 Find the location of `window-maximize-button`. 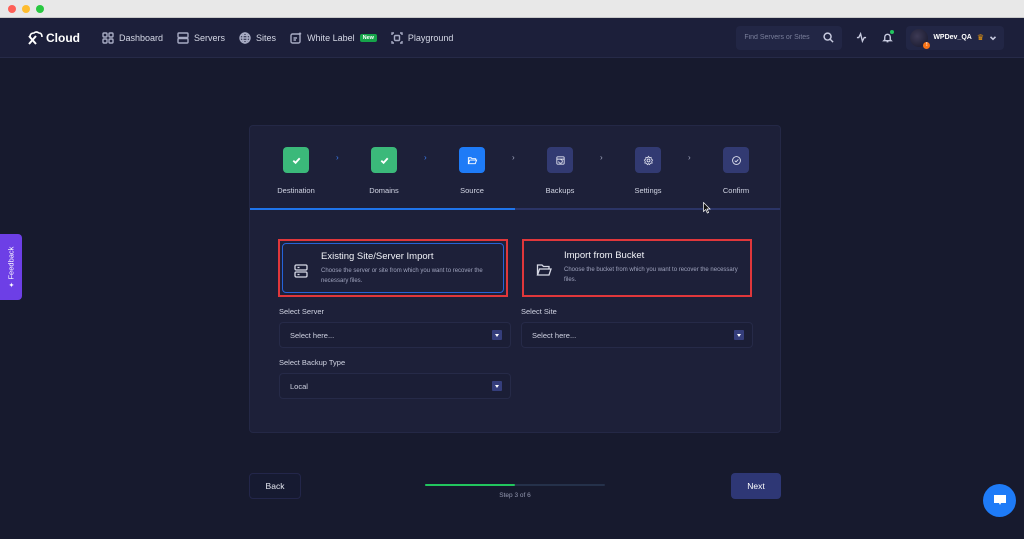

window-maximize-button is located at coordinates (40, 8).